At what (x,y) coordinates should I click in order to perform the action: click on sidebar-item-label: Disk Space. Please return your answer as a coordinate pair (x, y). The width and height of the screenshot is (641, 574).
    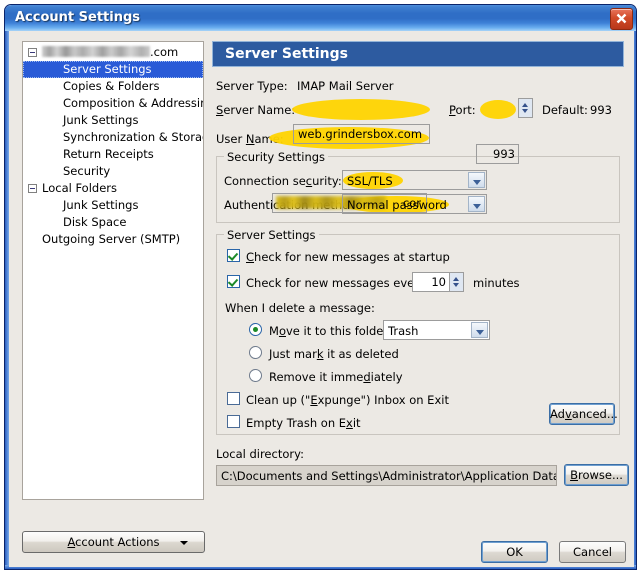
    Looking at the image, I should click on (95, 222).